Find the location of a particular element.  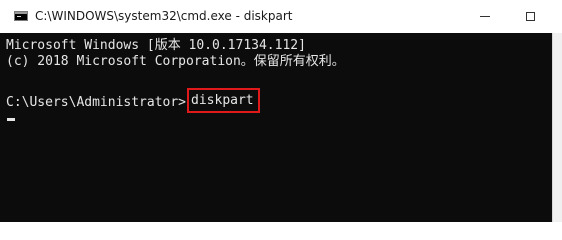

console-line-version: Microsoft Windows [版本 10.0.17134.112] is located at coordinates (156, 45).